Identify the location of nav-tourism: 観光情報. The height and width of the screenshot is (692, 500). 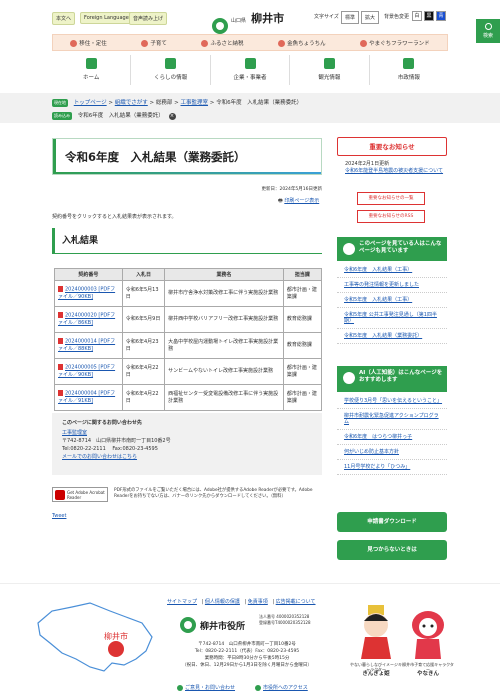
(328, 70).